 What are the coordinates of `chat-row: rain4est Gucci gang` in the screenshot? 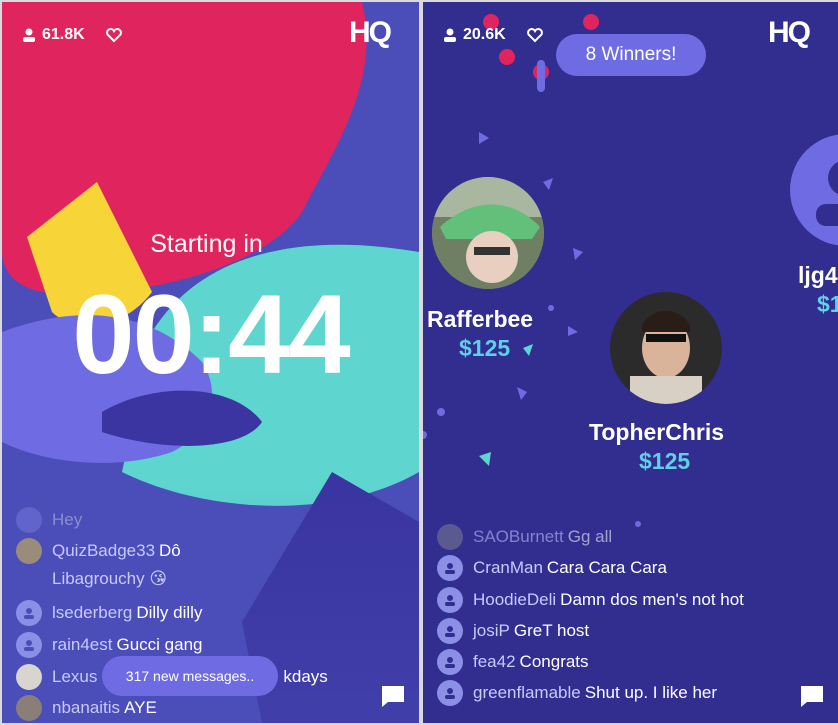 It's located at (109, 645).